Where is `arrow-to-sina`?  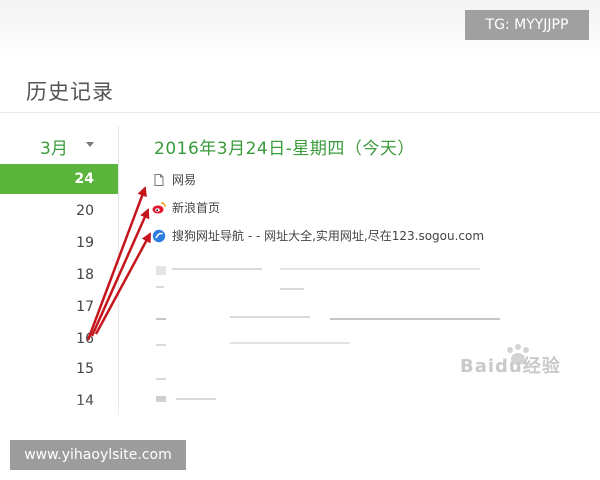 arrow-to-sina is located at coordinates (120, 272).